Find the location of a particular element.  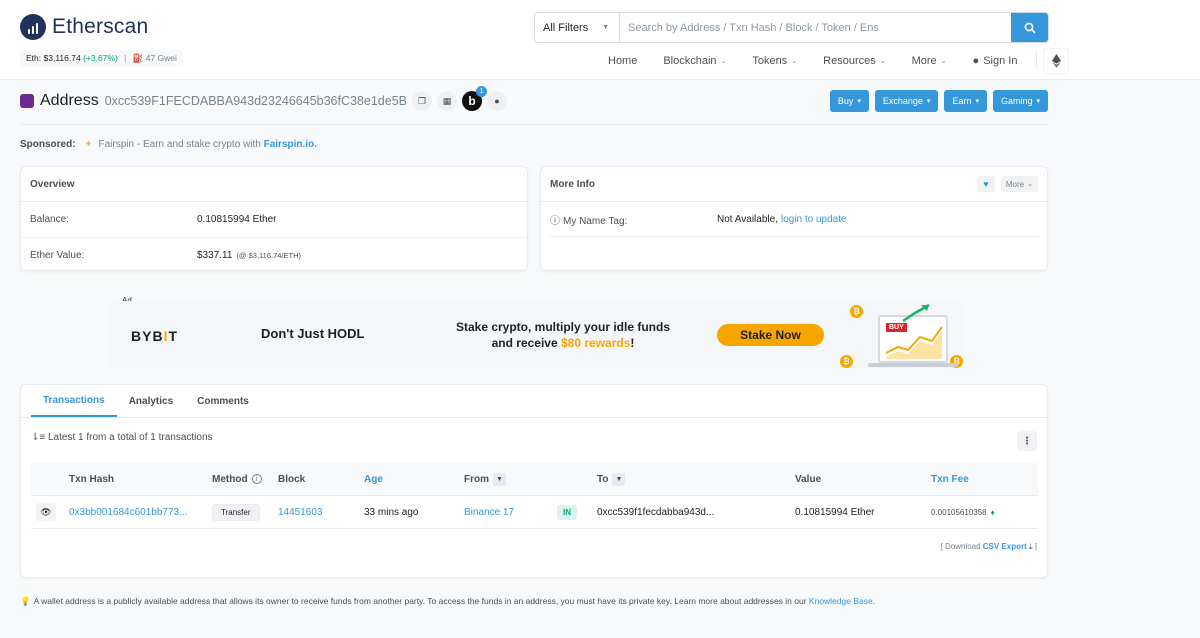

eye-icon: 👁 is located at coordinates (46, 512).